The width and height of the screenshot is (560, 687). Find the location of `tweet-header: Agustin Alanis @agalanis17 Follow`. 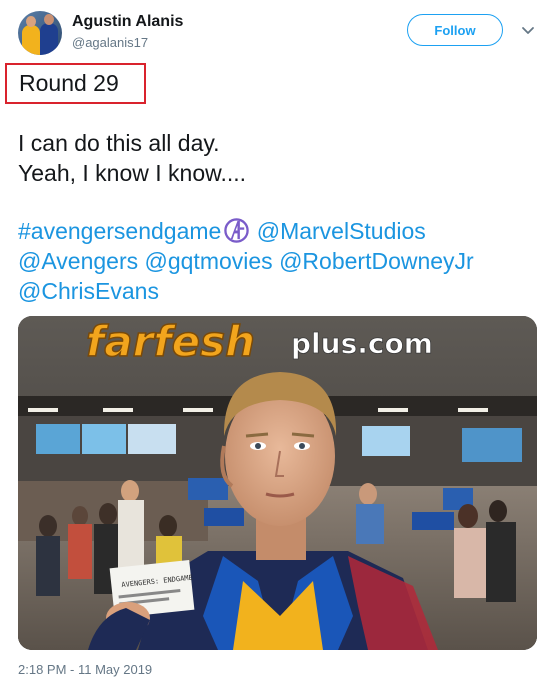

tweet-header: Agustin Alanis @agalanis17 Follow is located at coordinates (280, 32).